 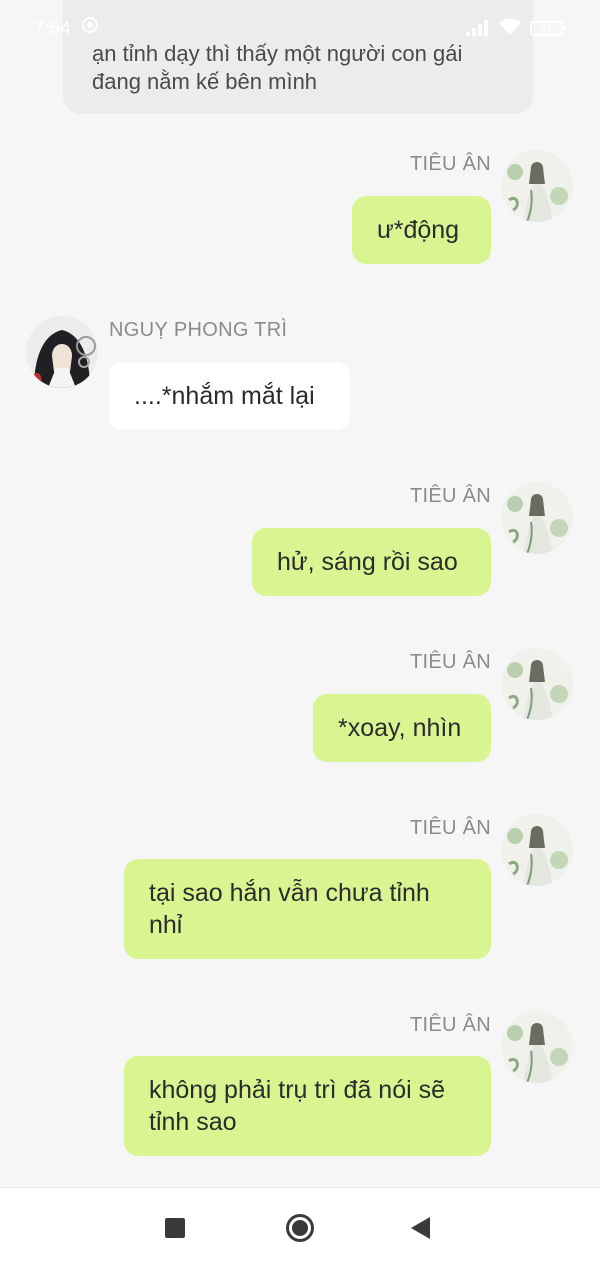 What do you see at coordinates (193, 1122) in the screenshot?
I see `message-text-line: tỉnh sao` at bounding box center [193, 1122].